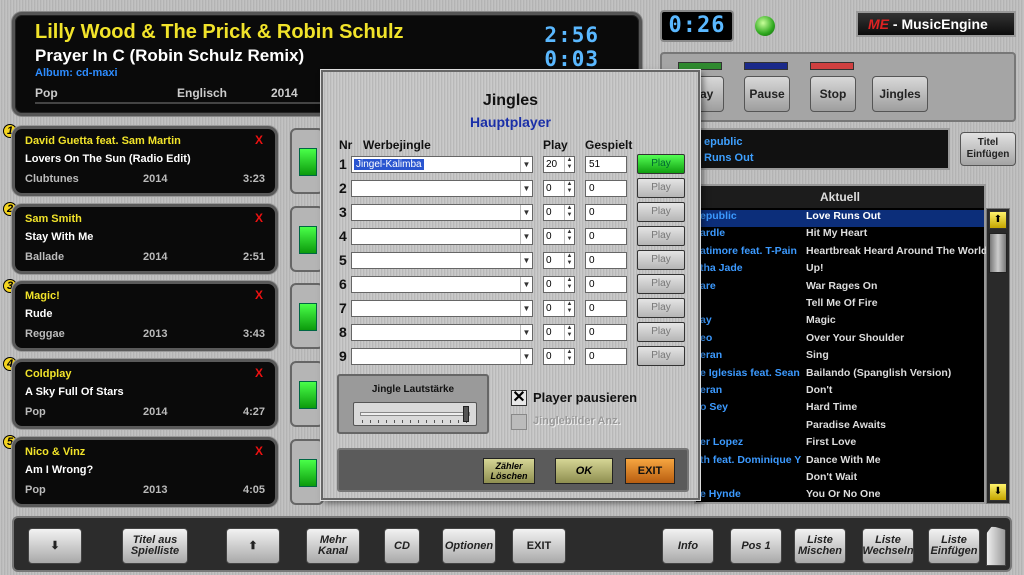  Describe the element at coordinates (998, 492) in the screenshot. I see `scroll-down-icon: ⬇` at that location.